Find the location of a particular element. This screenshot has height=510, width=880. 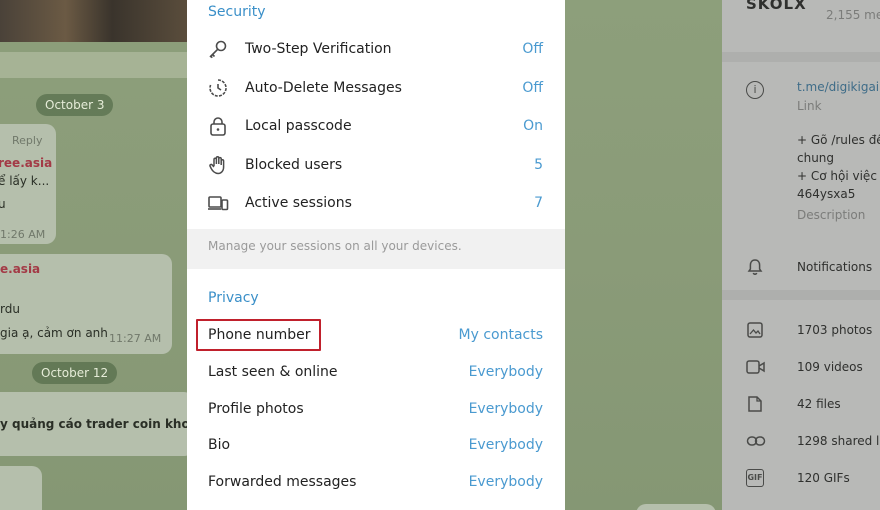

description-line: chung is located at coordinates (816, 158).